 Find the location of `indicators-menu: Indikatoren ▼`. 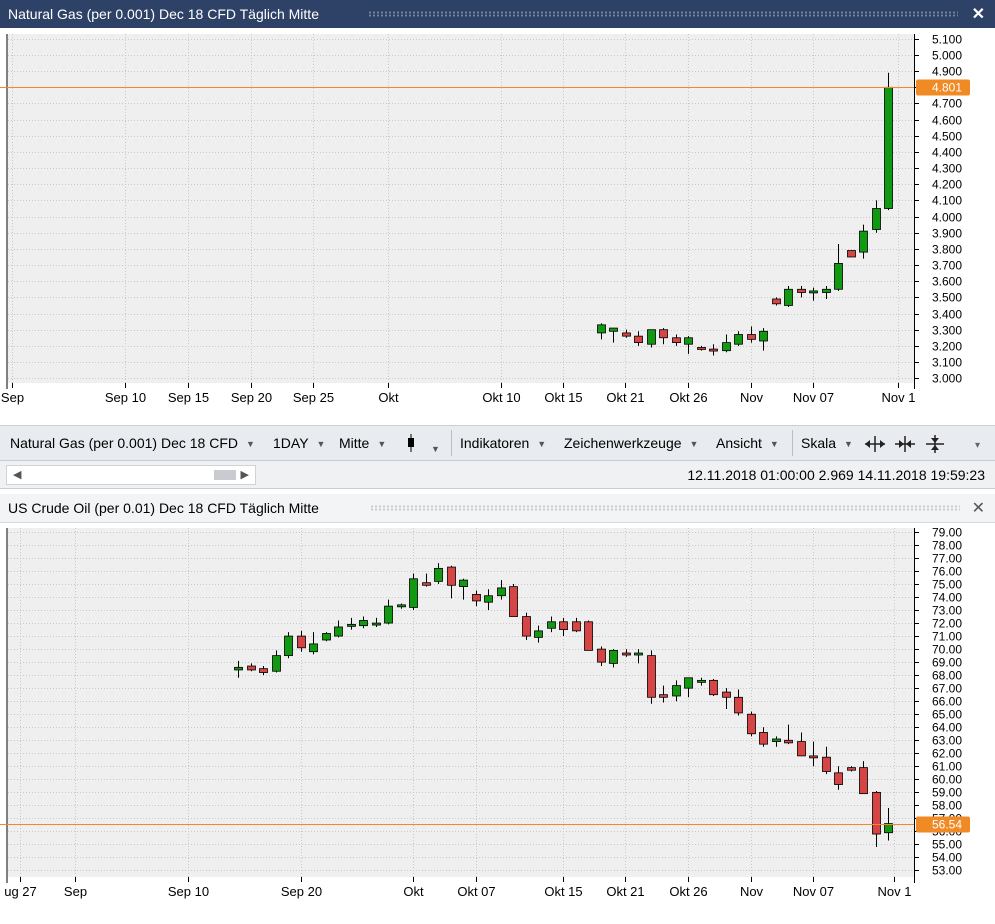

indicators-menu: Indikatoren ▼ is located at coordinates (503, 443).